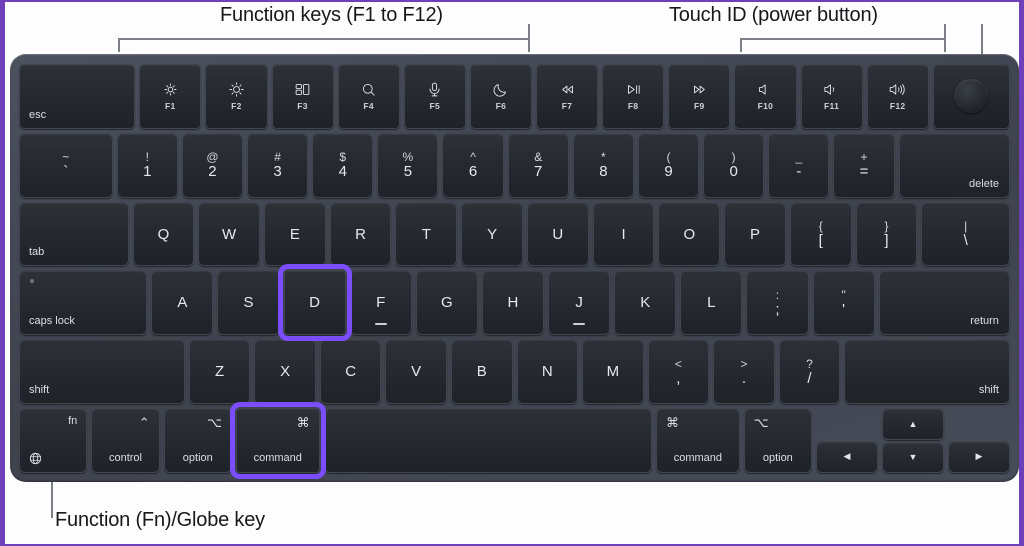 The width and height of the screenshot is (1024, 546). I want to click on key-key-r: R, so click(360, 234).